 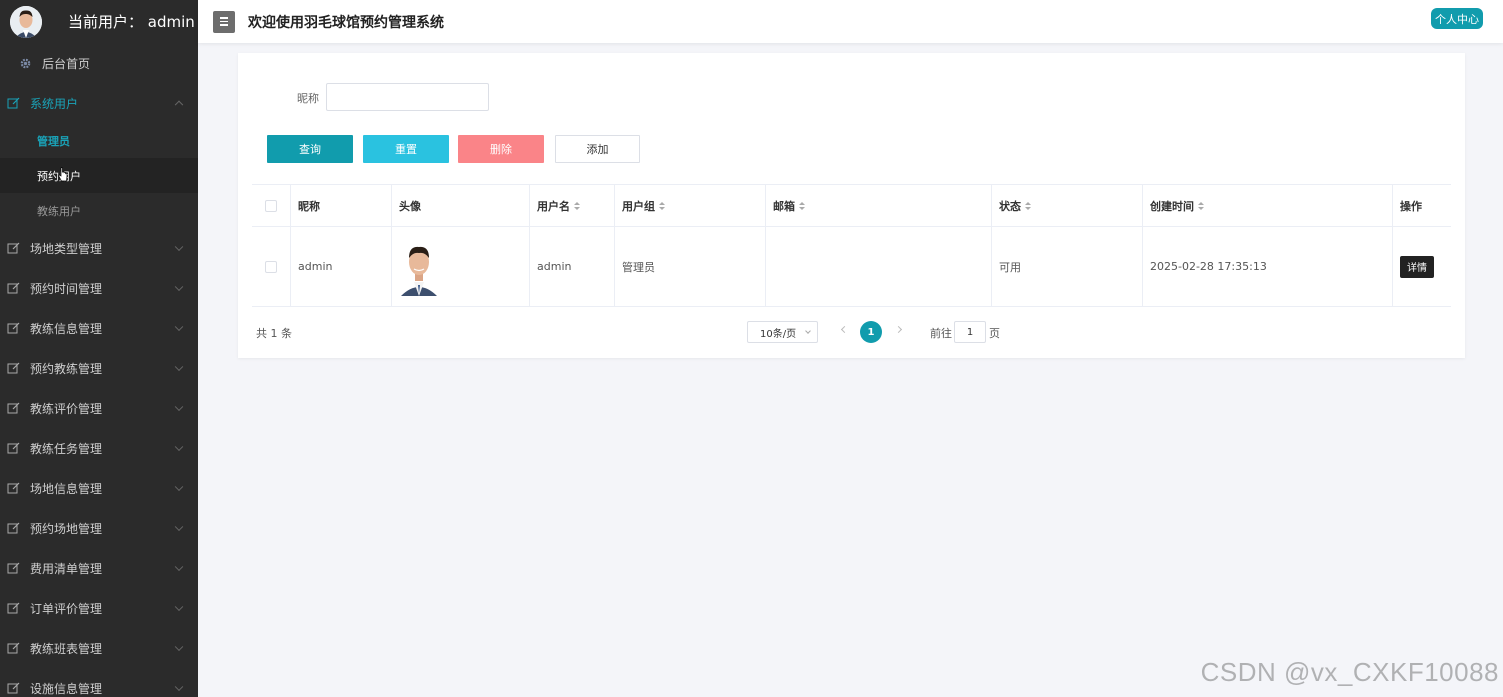 I want to click on page-size-select: 10条/页, so click(x=782, y=332).